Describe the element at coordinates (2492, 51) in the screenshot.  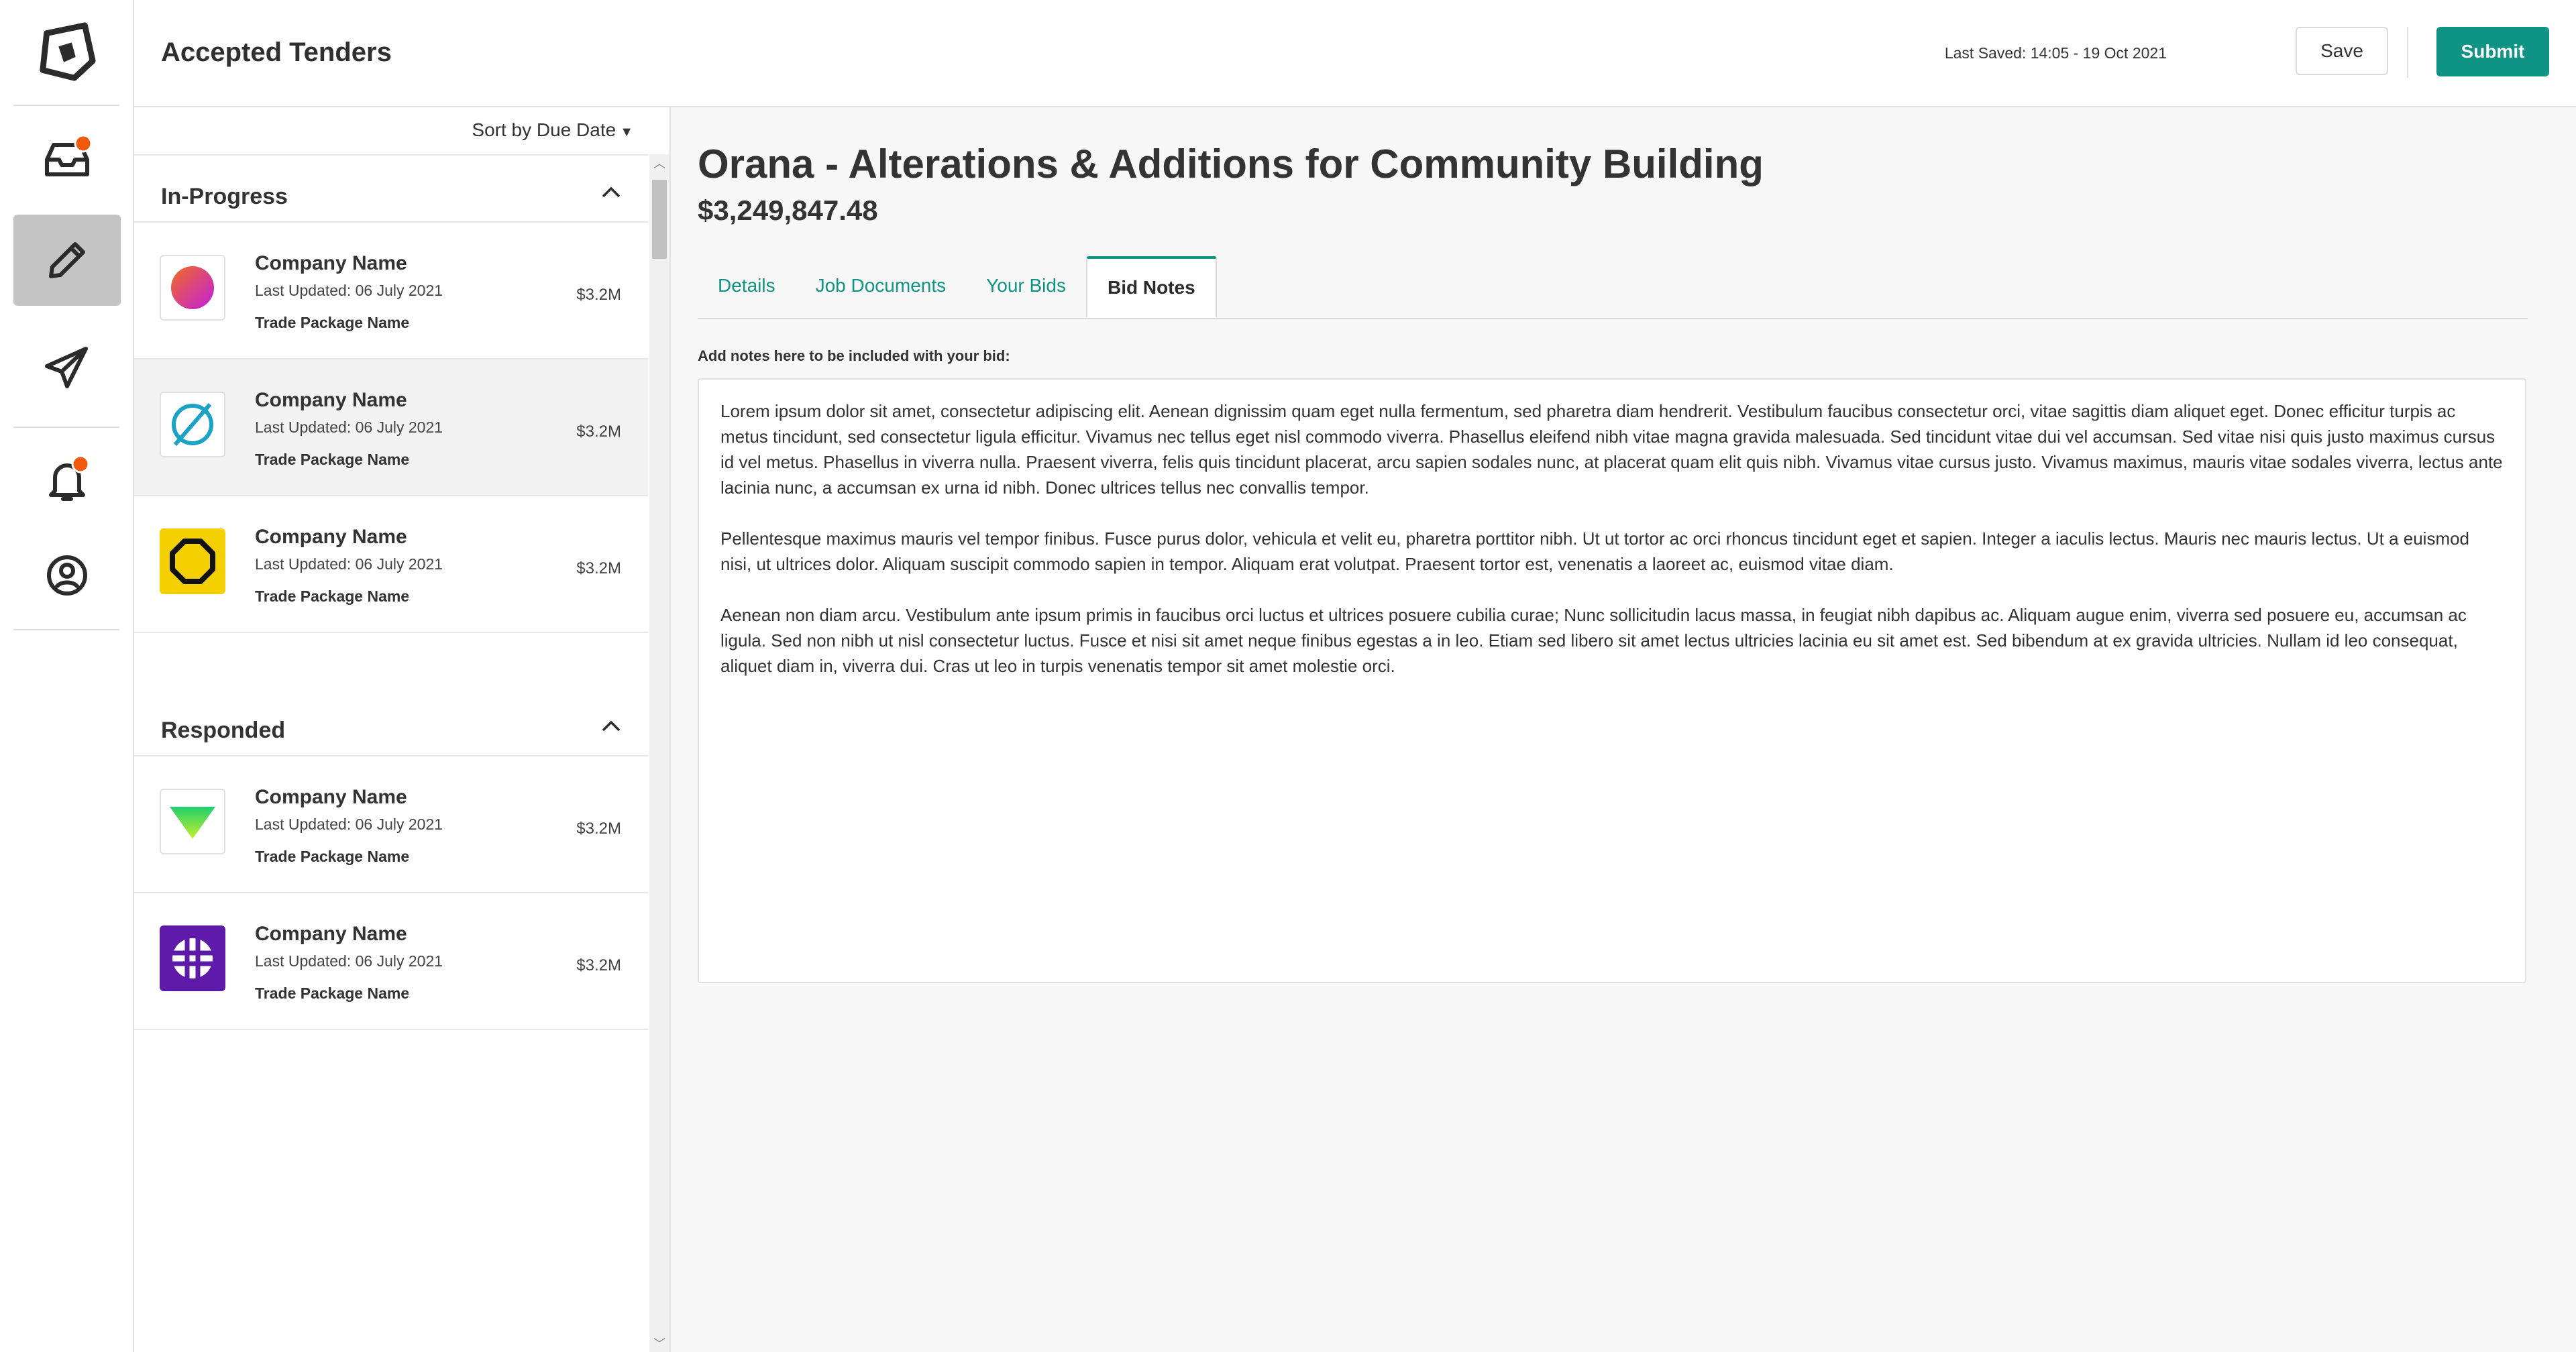
I see `submit-button: Submit` at that location.